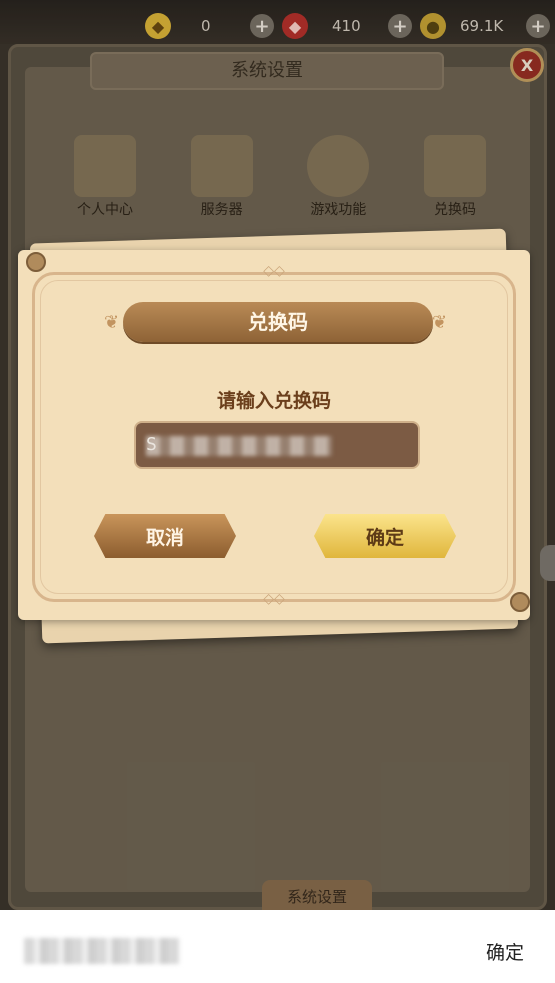 The height and width of the screenshot is (983, 555). What do you see at coordinates (547, 563) in the screenshot?
I see `side-handle` at bounding box center [547, 563].